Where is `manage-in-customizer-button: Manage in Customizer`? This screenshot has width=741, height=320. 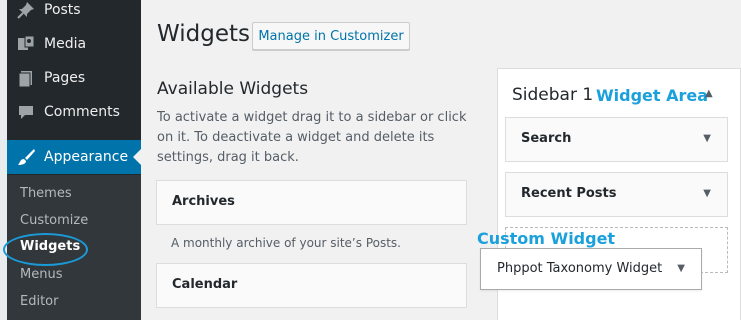 manage-in-customizer-button: Manage in Customizer is located at coordinates (331, 36).